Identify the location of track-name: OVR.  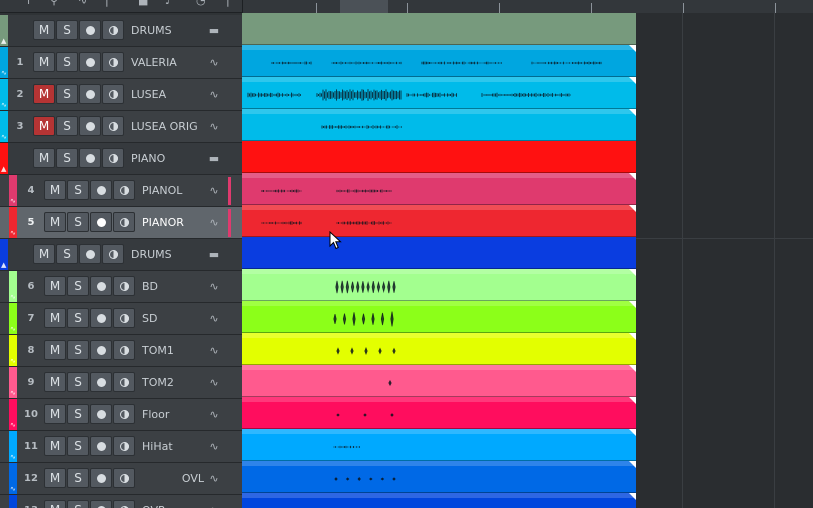
(173, 501).